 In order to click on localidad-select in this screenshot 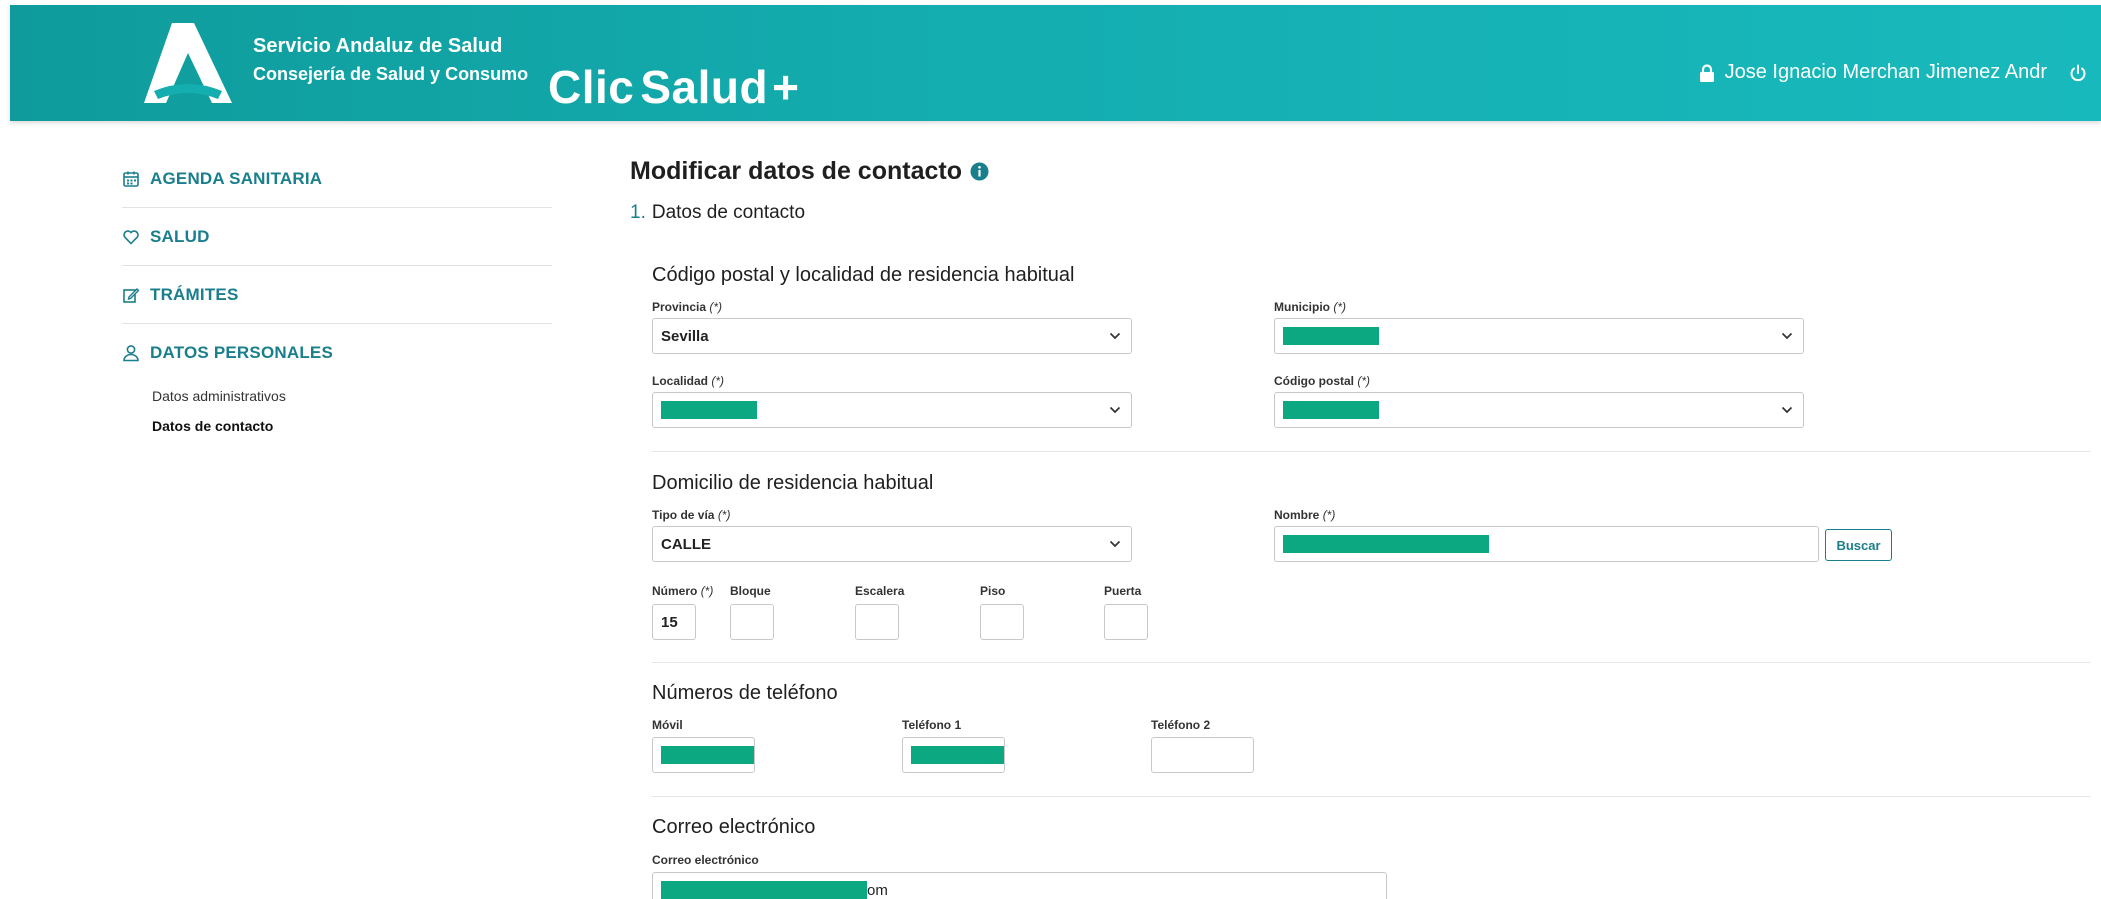, I will do `click(892, 410)`.